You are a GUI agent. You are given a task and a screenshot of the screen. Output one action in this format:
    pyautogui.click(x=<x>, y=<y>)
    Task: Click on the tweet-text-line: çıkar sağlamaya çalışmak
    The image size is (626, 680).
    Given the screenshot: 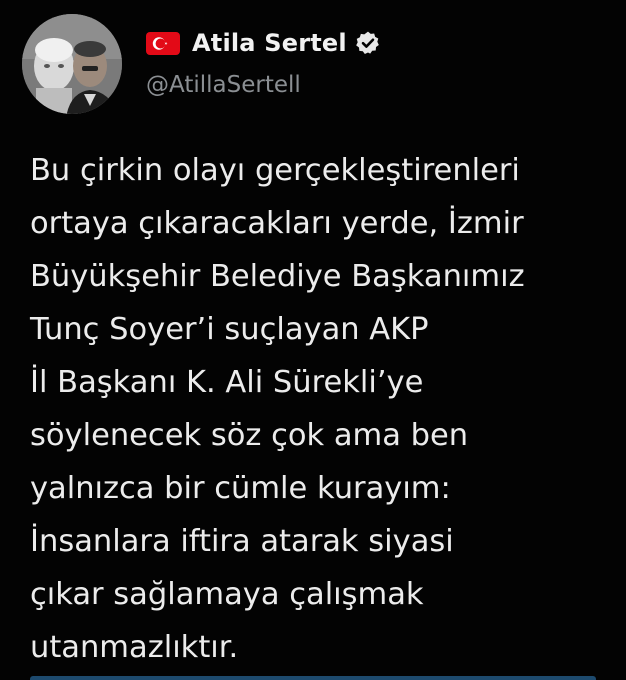 What is the action you would take?
    pyautogui.click(x=227, y=594)
    